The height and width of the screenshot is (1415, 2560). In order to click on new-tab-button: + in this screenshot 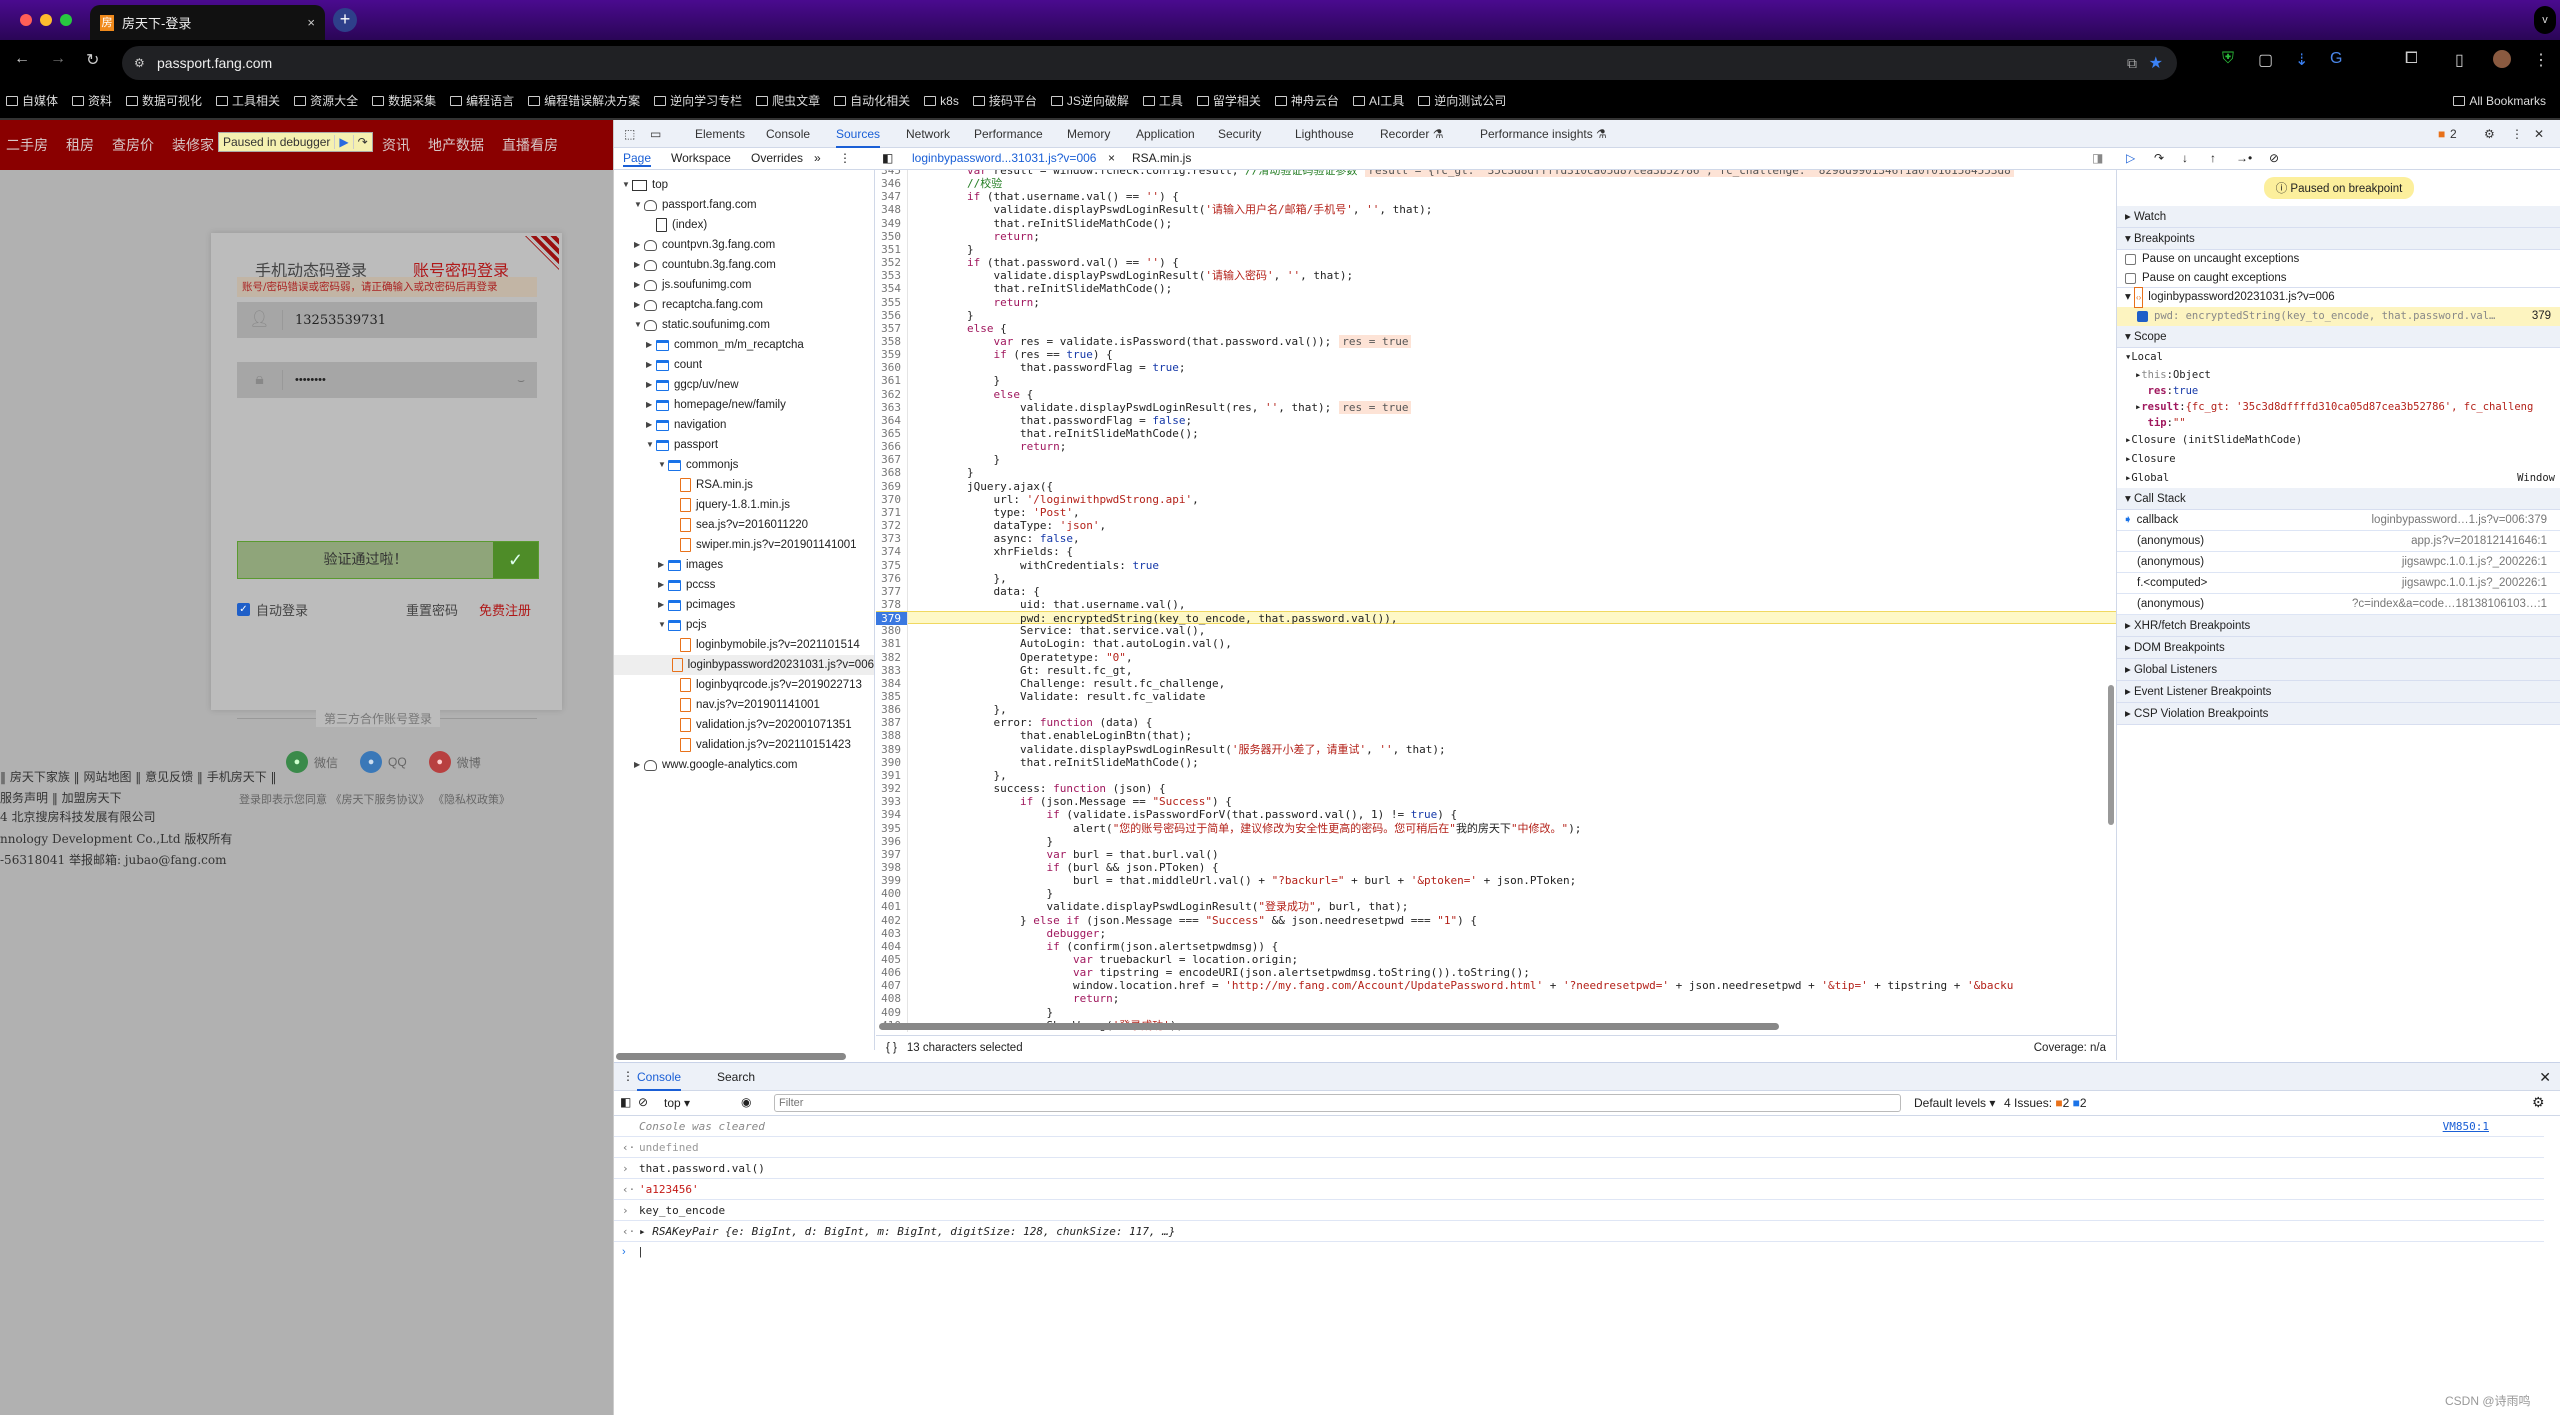, I will do `click(345, 20)`.